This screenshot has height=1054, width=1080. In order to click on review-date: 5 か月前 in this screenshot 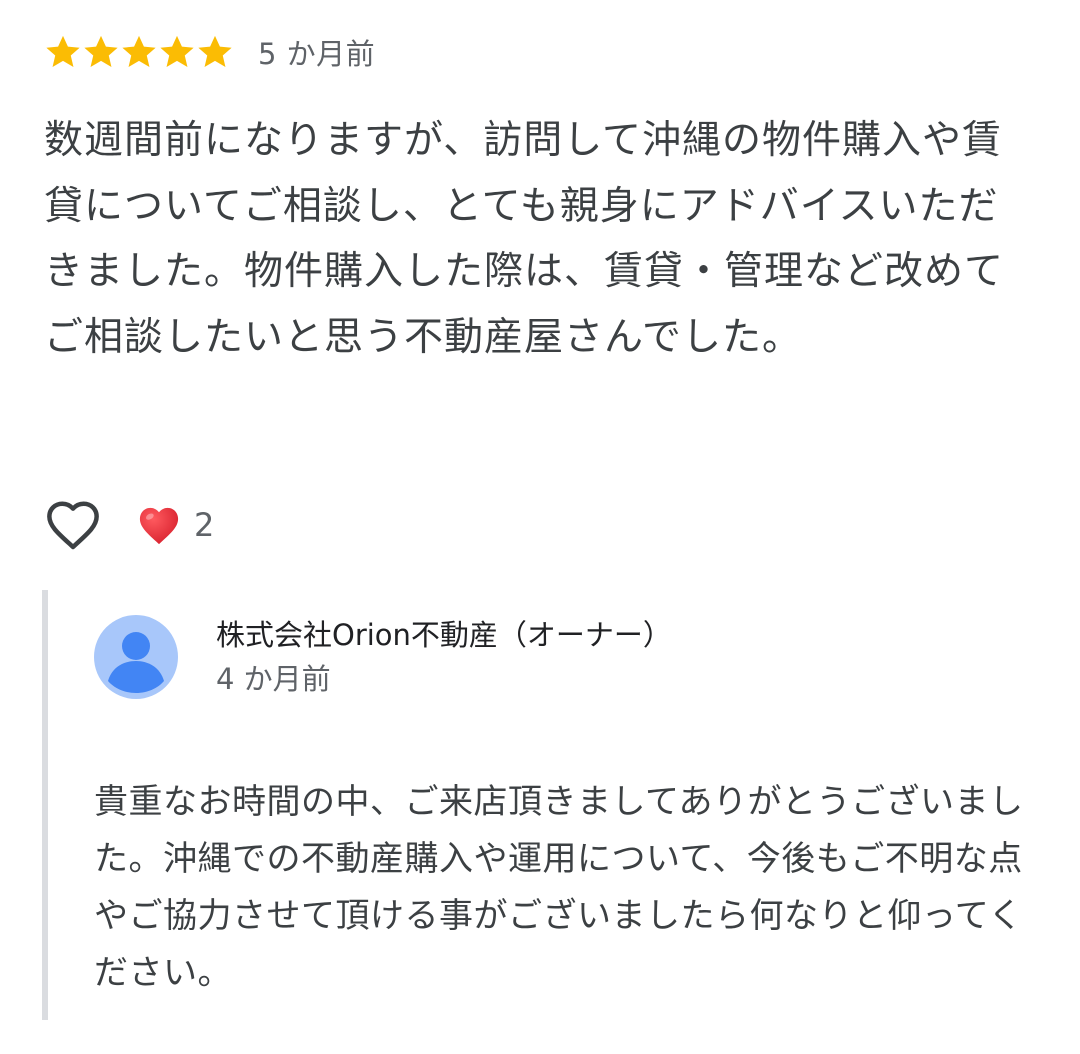, I will do `click(317, 54)`.